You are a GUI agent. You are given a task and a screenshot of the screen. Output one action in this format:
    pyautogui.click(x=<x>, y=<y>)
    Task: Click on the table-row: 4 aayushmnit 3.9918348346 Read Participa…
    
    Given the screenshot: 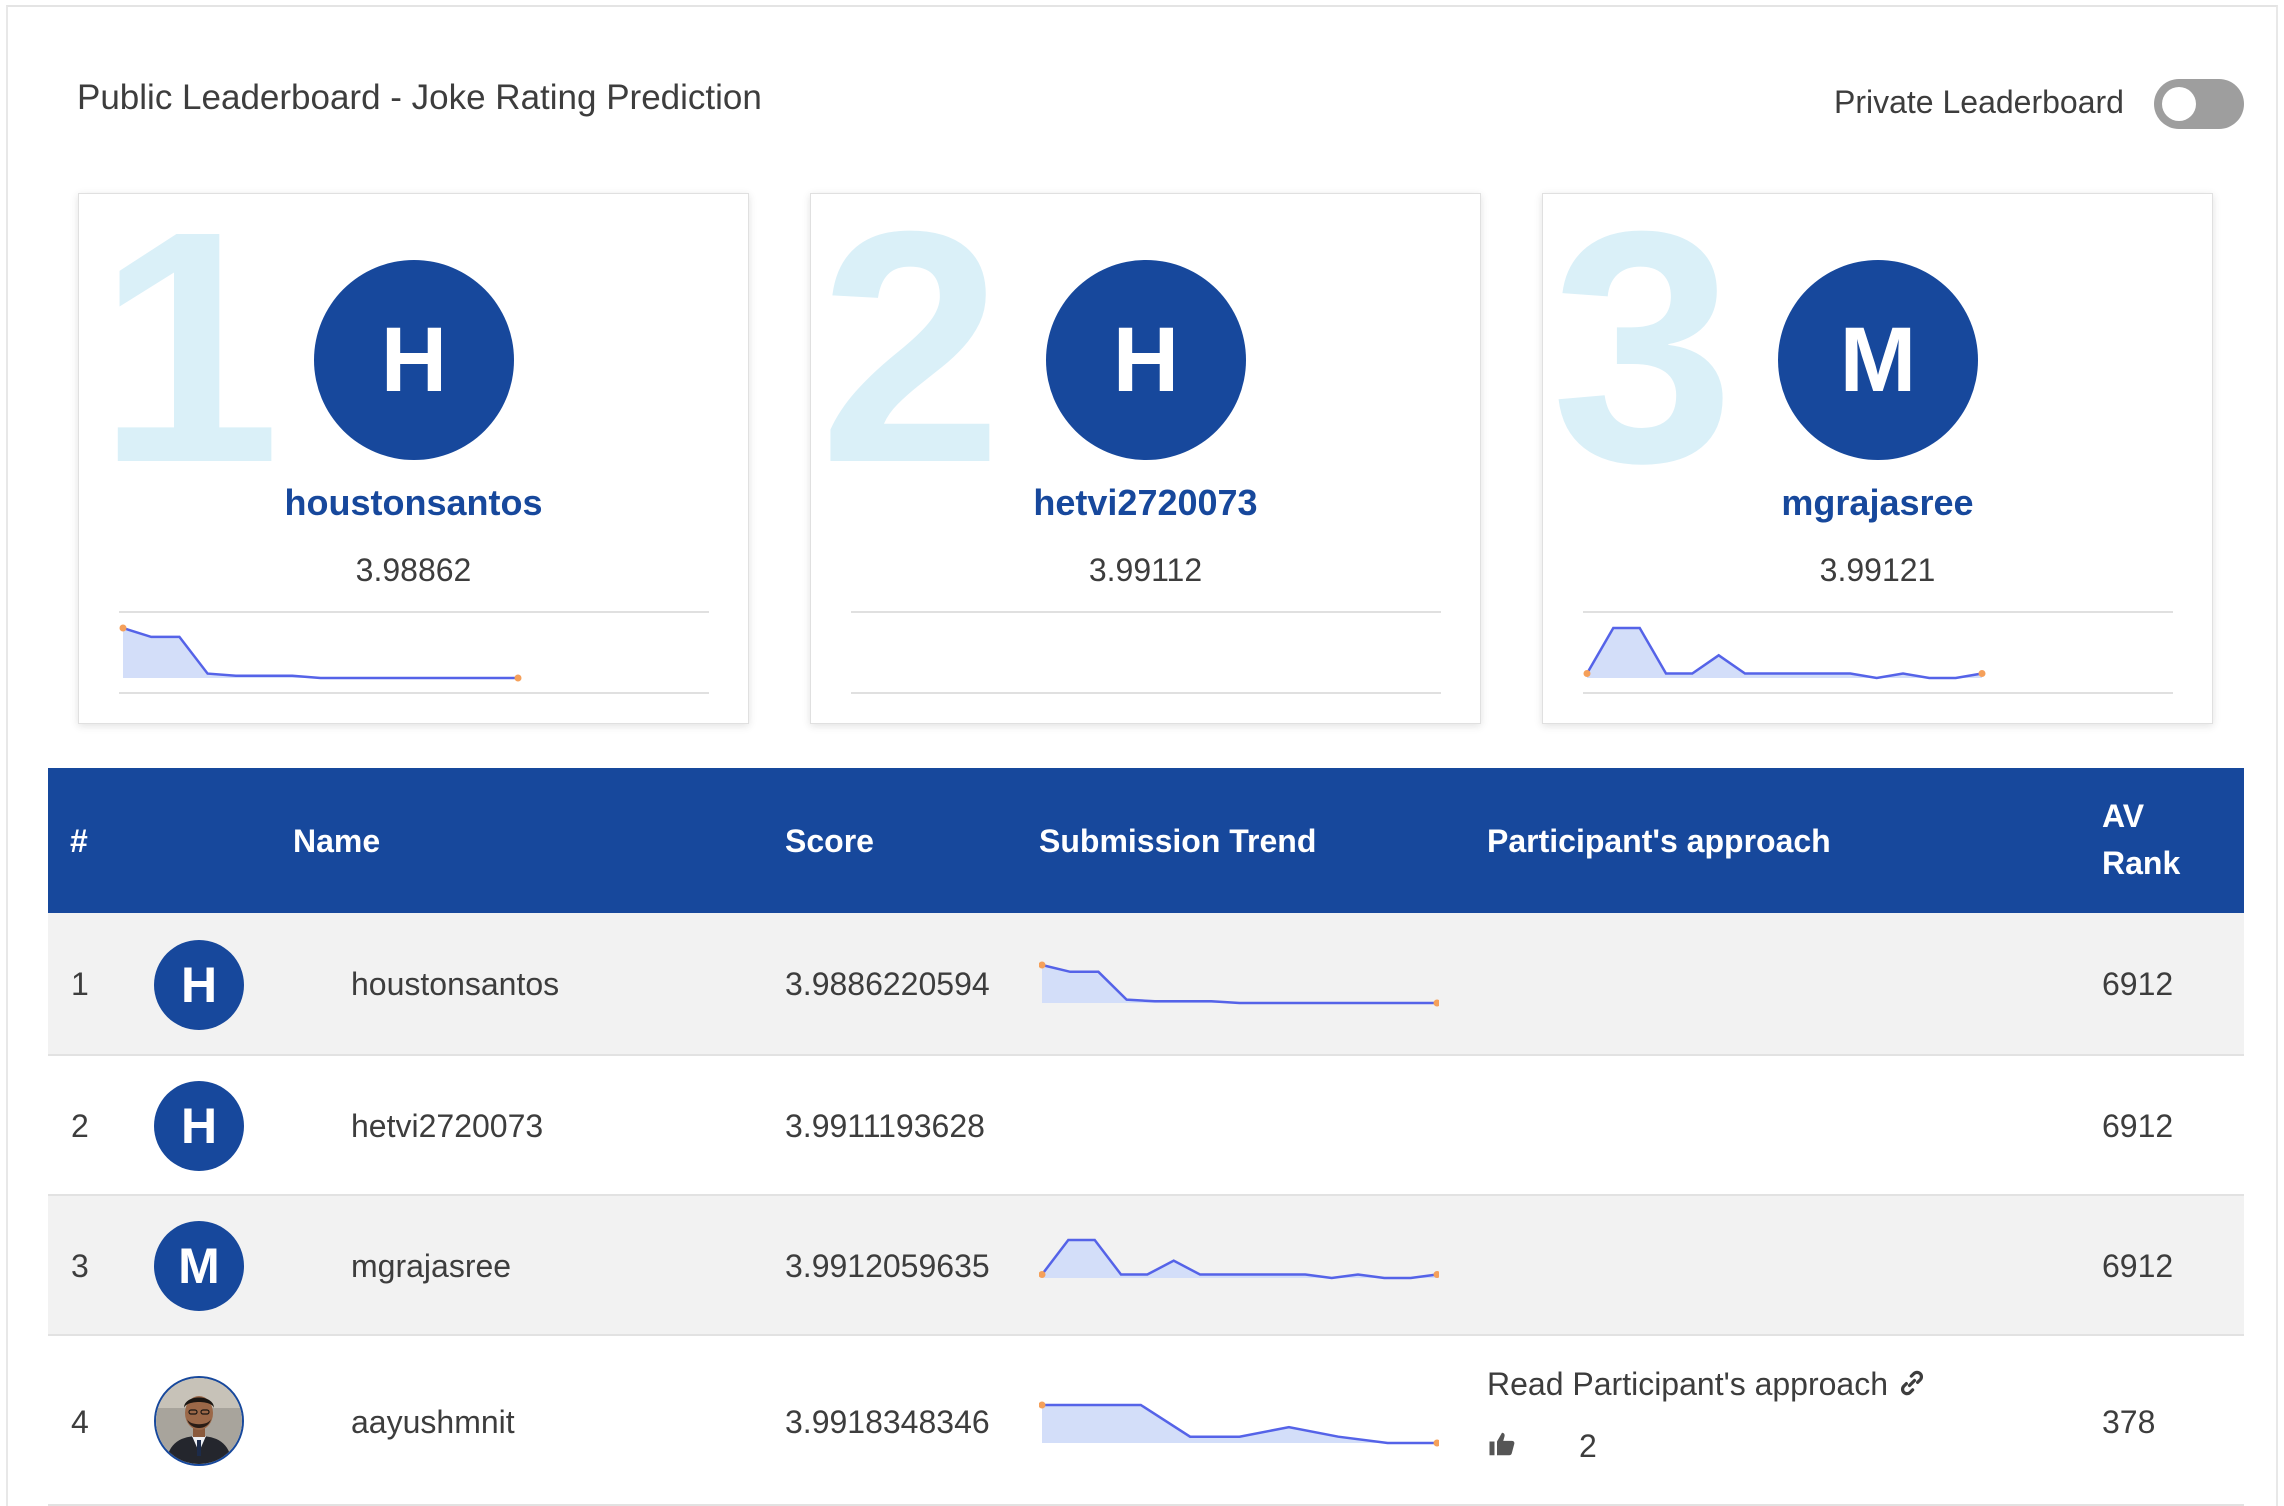 What is the action you would take?
    pyautogui.click(x=1146, y=1421)
    